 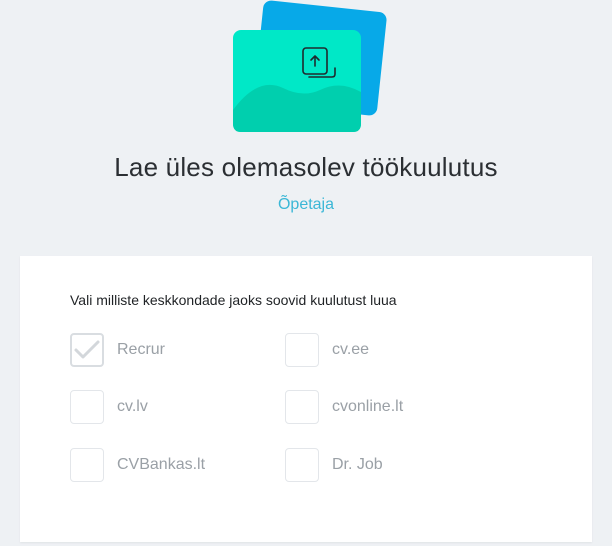 I want to click on checkbox-dr-job, so click(x=302, y=465).